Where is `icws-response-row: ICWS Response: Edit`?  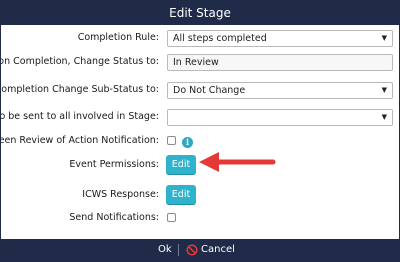
icws-response-row: ICWS Response: Edit is located at coordinates (200, 194).